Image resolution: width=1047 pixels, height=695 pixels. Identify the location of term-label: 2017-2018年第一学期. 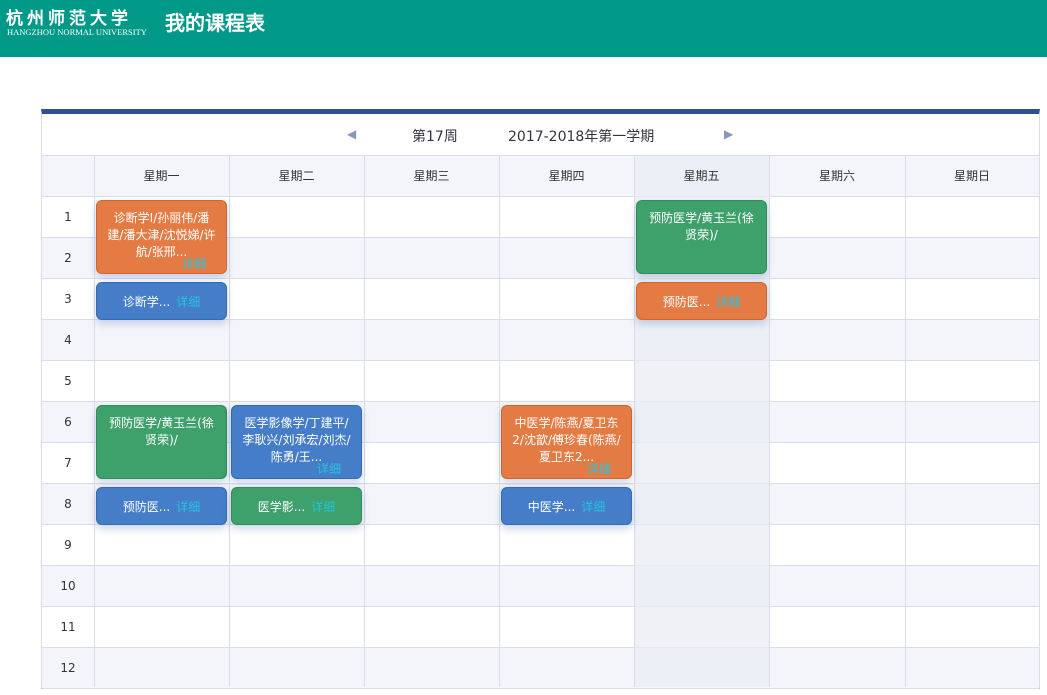
(581, 137).